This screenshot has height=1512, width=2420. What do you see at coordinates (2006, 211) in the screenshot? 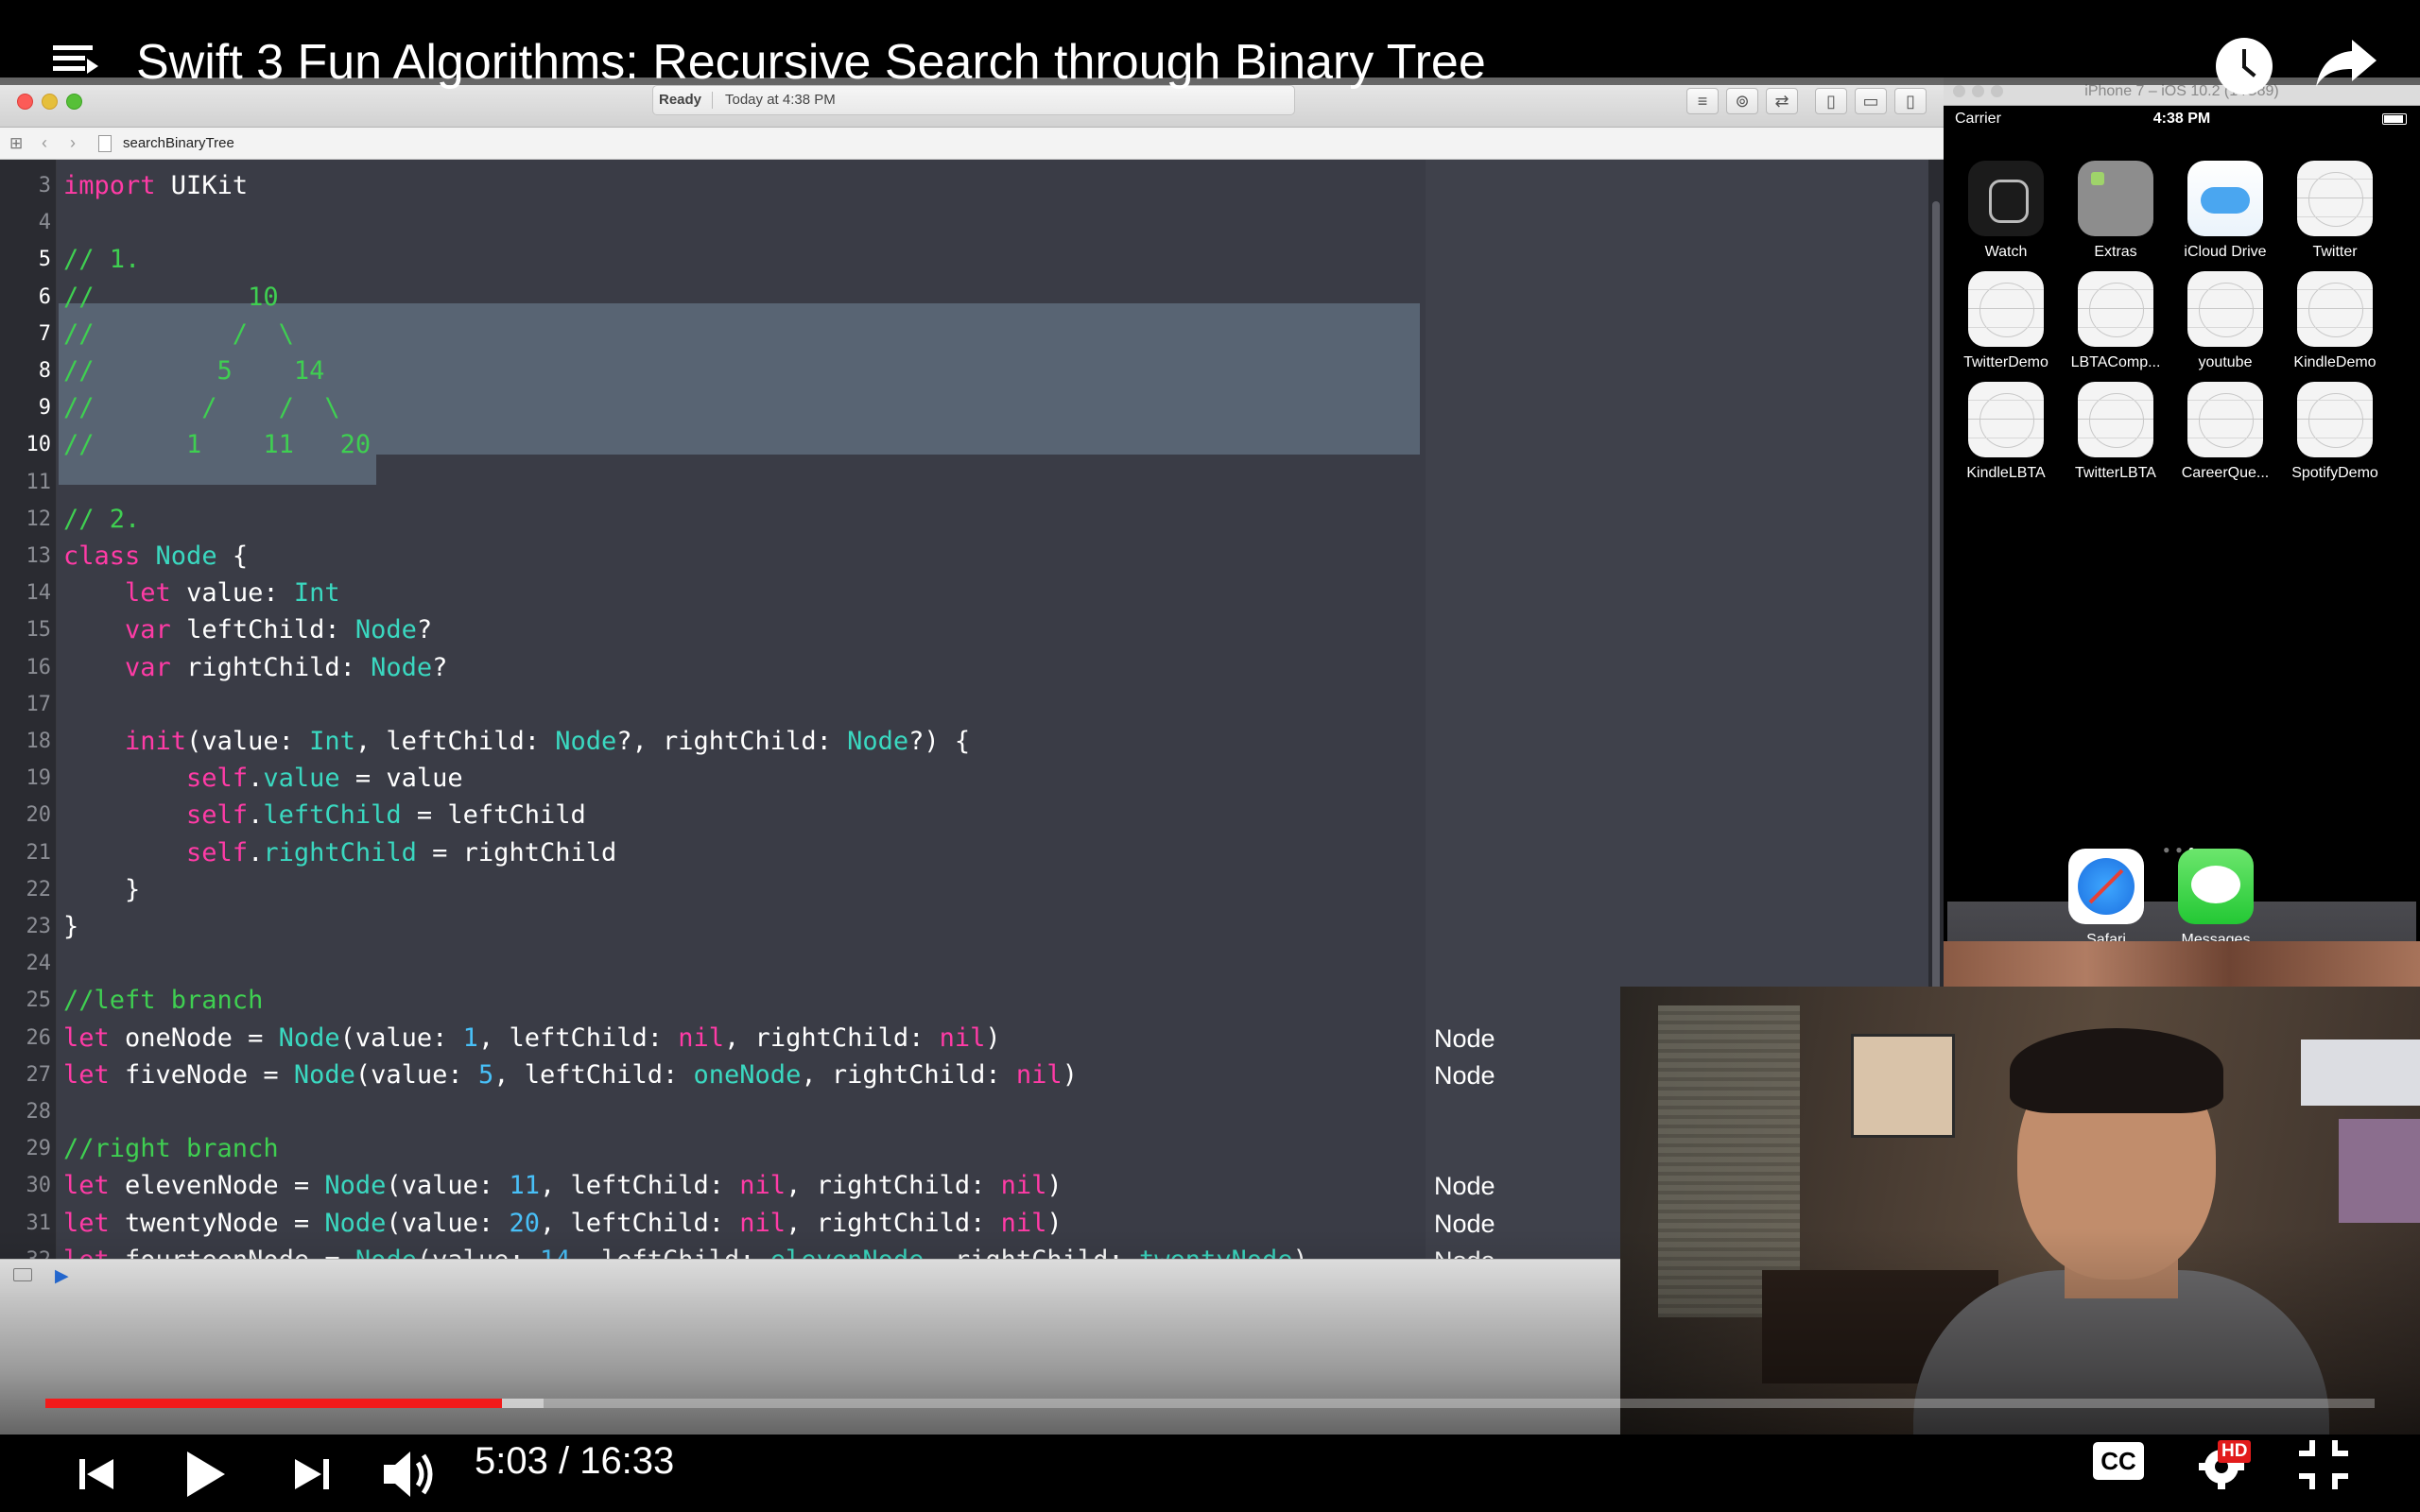
I see `app-watch: Watch` at bounding box center [2006, 211].